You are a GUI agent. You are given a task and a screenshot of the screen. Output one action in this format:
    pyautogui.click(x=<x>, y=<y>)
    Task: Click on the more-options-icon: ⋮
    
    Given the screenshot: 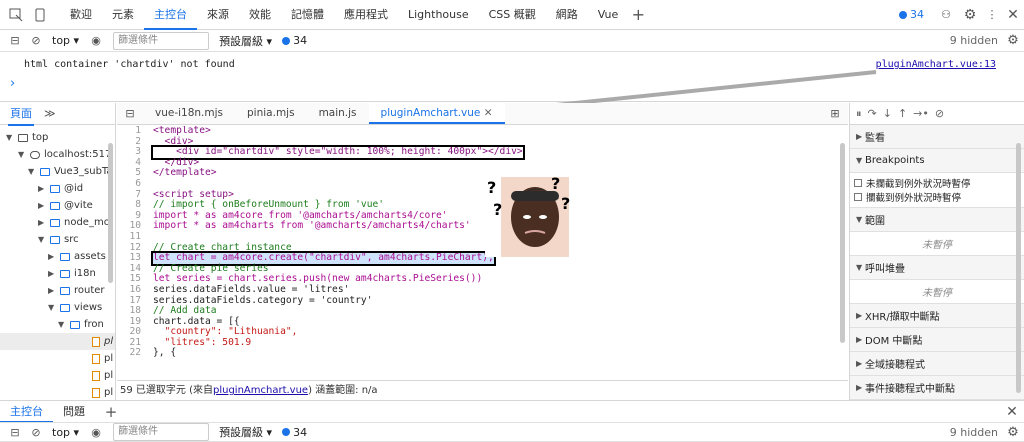 What is the action you would take?
    pyautogui.click(x=992, y=14)
    